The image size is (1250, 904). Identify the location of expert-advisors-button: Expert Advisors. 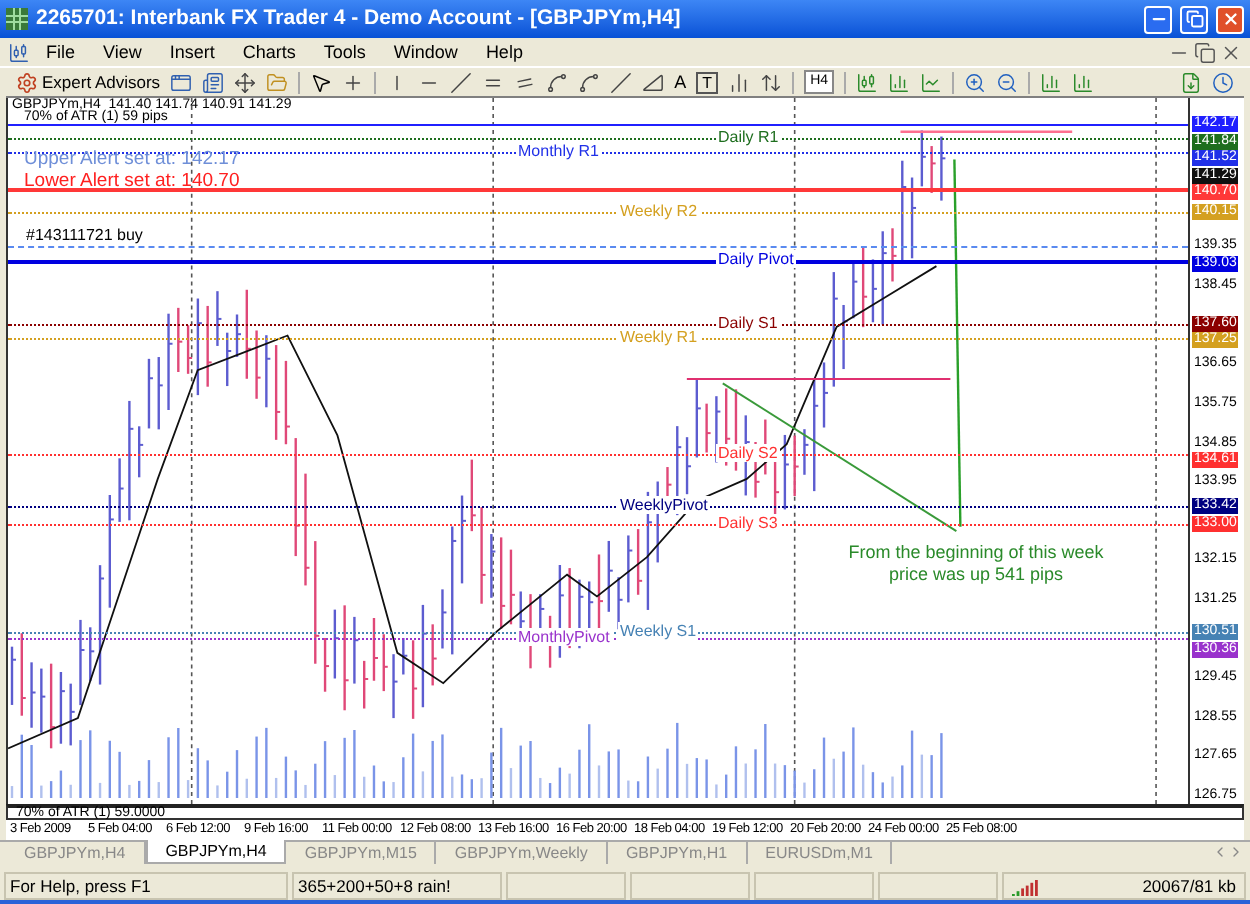
(88, 82).